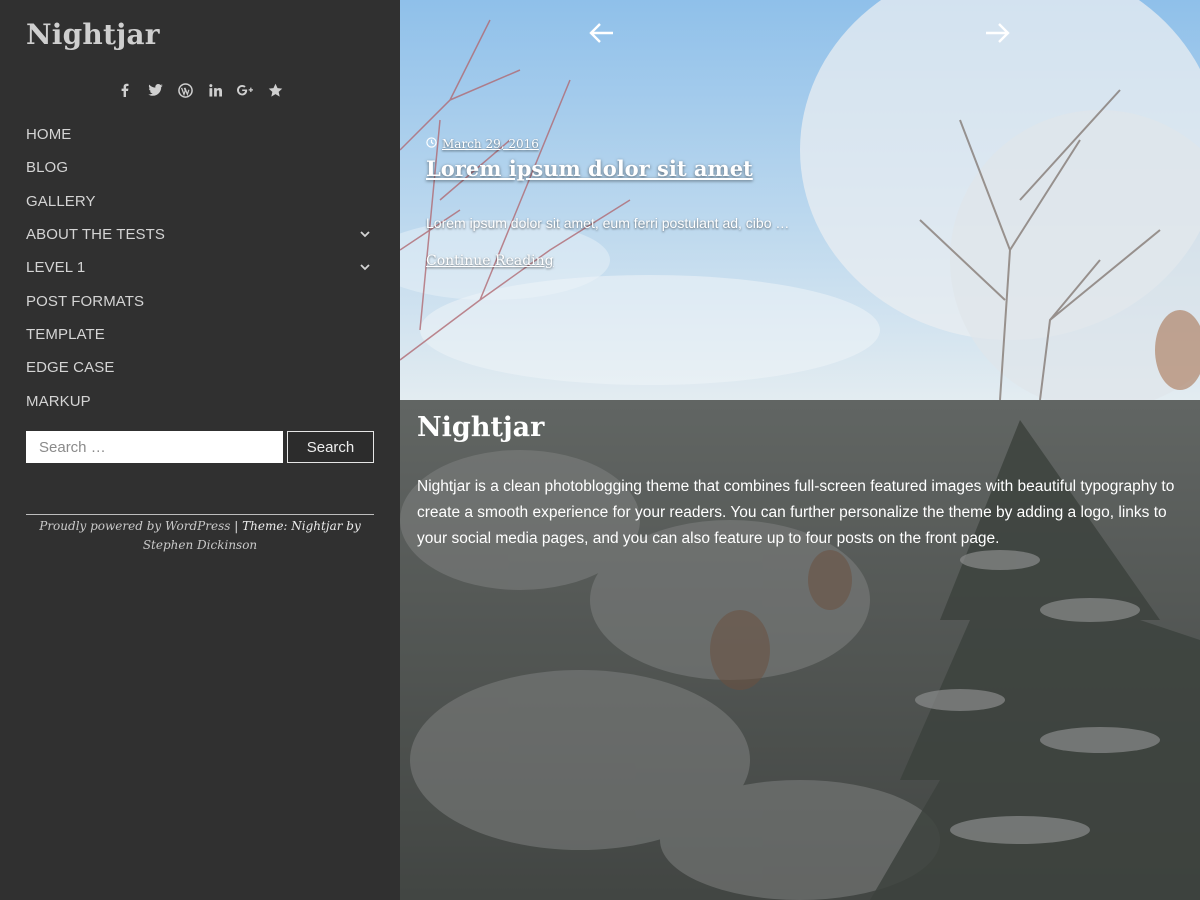 The height and width of the screenshot is (900, 1200). Describe the element at coordinates (200, 134) in the screenshot. I see `menu-item-home: HOME` at that location.